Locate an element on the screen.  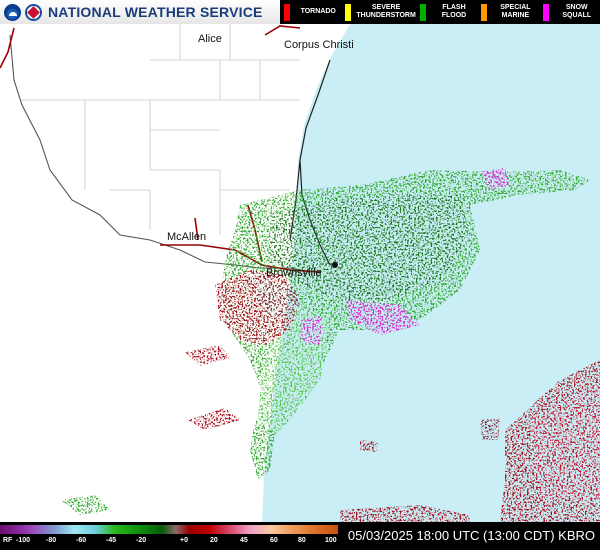
scale-tick: 45 is located at coordinates (244, 540).